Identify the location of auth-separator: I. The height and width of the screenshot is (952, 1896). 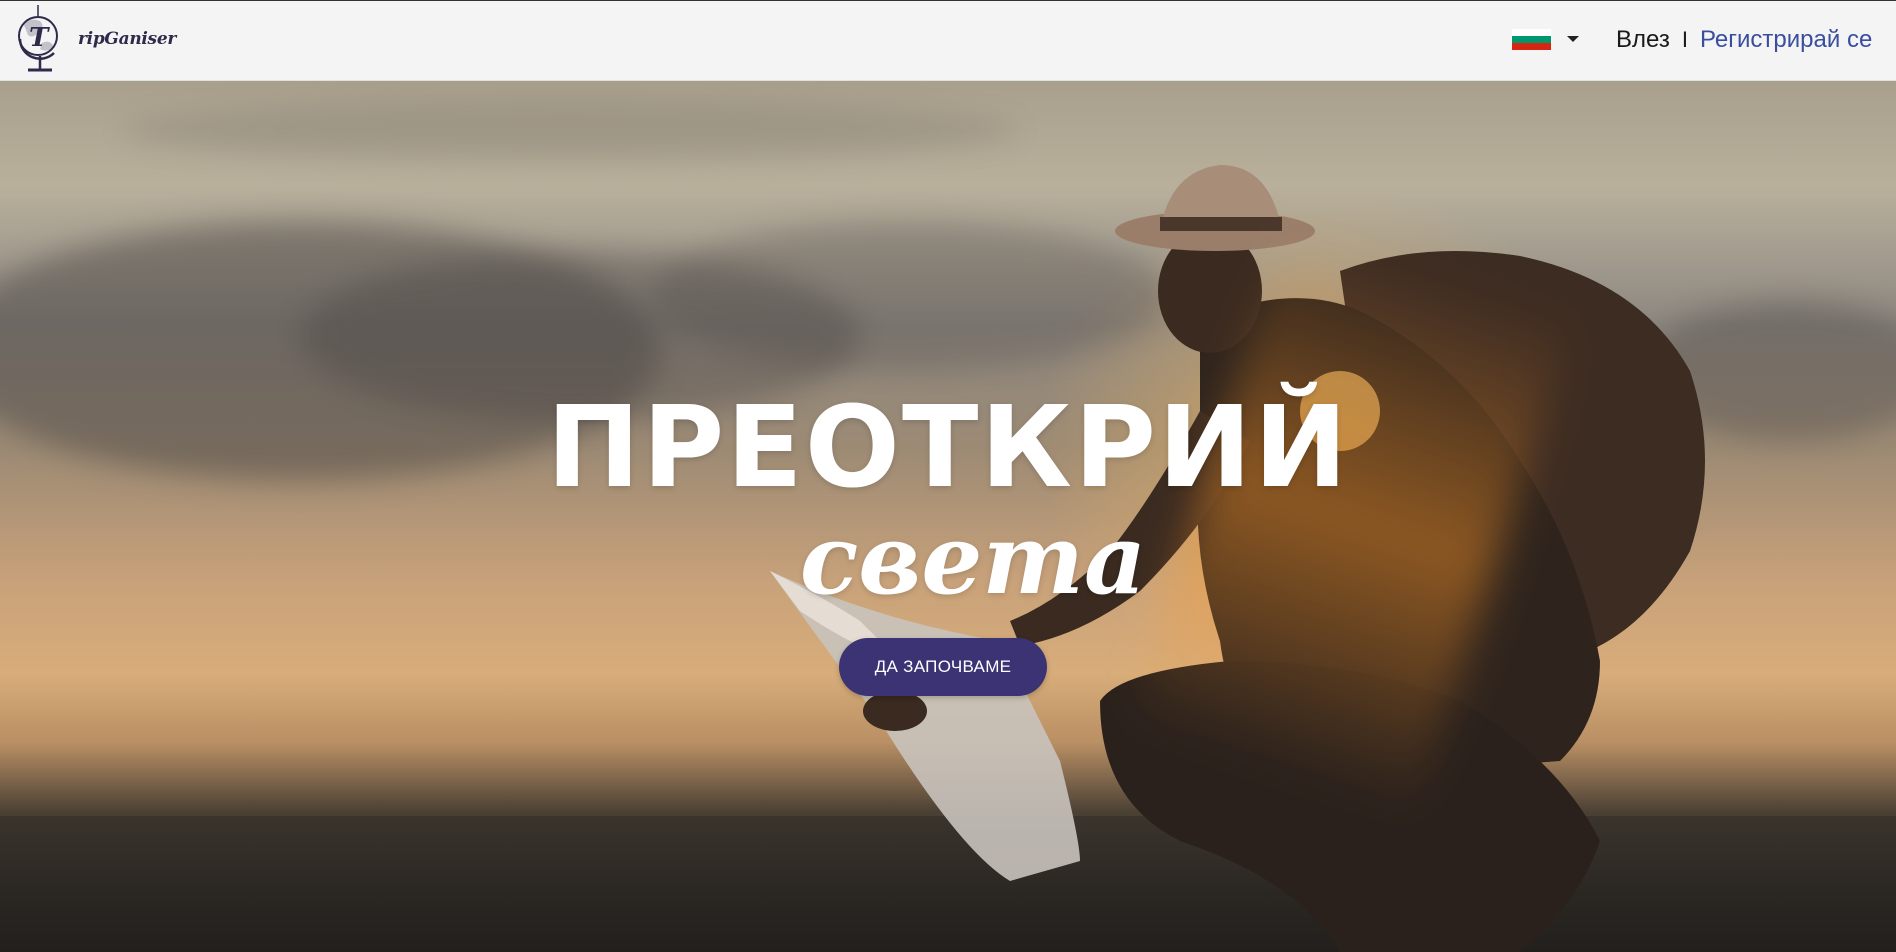
(1684, 39).